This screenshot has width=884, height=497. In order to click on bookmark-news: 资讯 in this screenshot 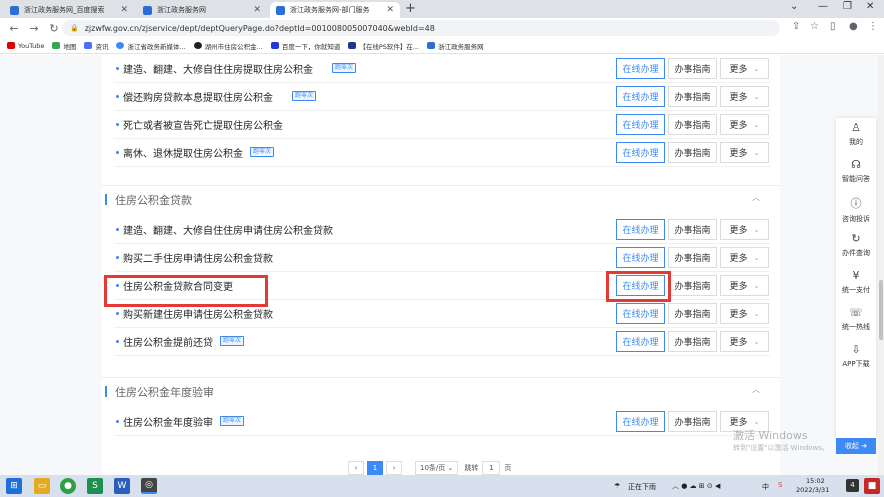, I will do `click(96, 46)`.